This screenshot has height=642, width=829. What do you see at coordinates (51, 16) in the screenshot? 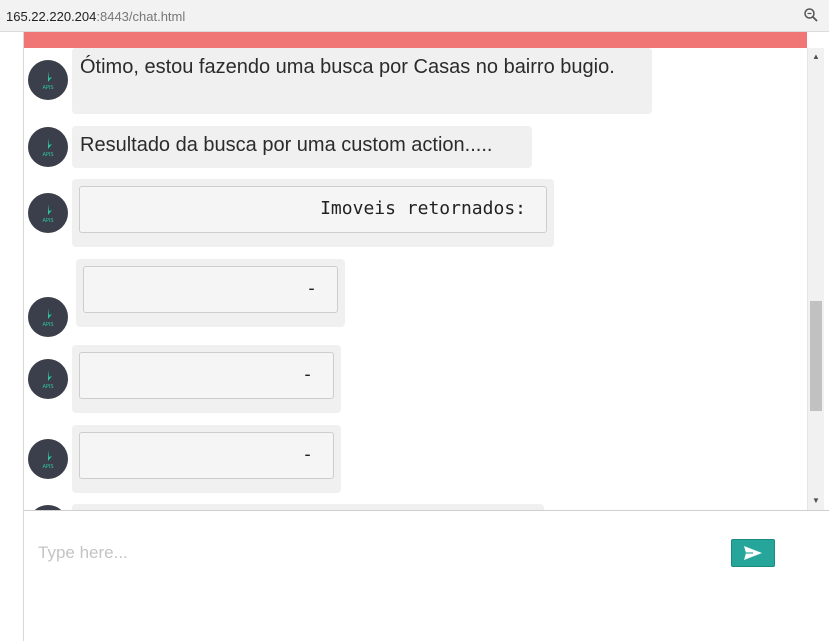
I see `url-host: 165.22.220.204` at bounding box center [51, 16].